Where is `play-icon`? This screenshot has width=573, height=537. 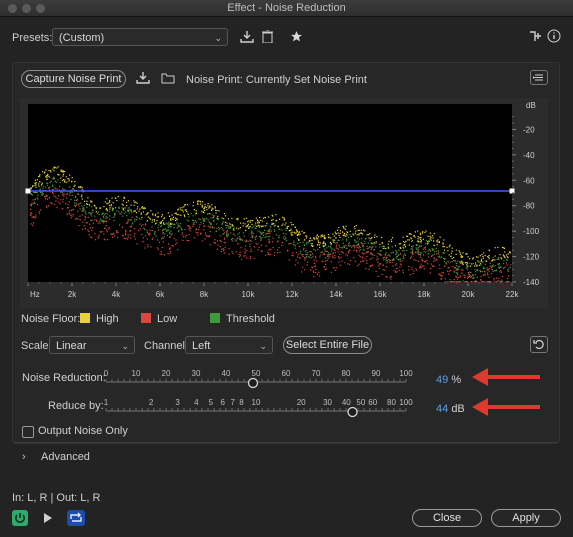
play-icon is located at coordinates (48, 519).